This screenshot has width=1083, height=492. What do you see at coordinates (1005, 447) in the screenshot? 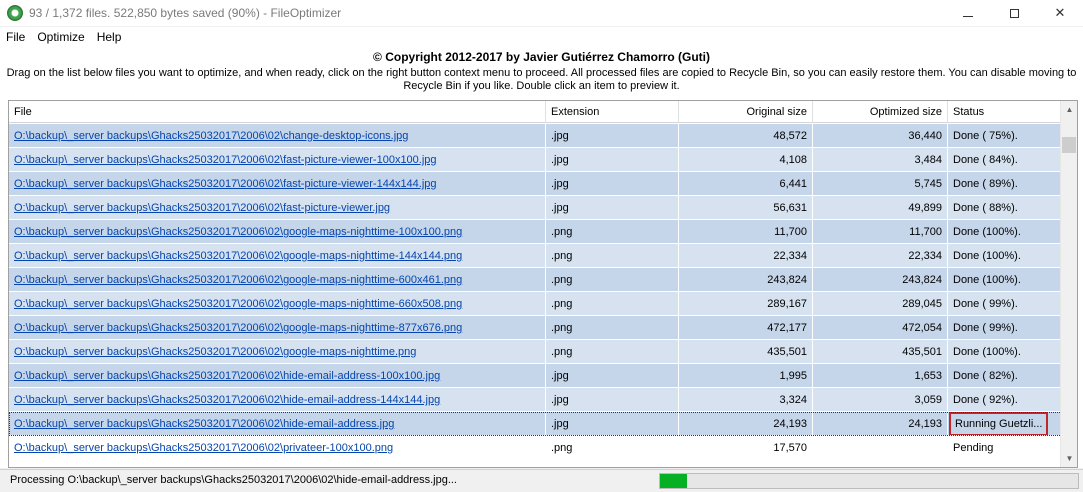
I see `file-status: Pending` at bounding box center [1005, 447].